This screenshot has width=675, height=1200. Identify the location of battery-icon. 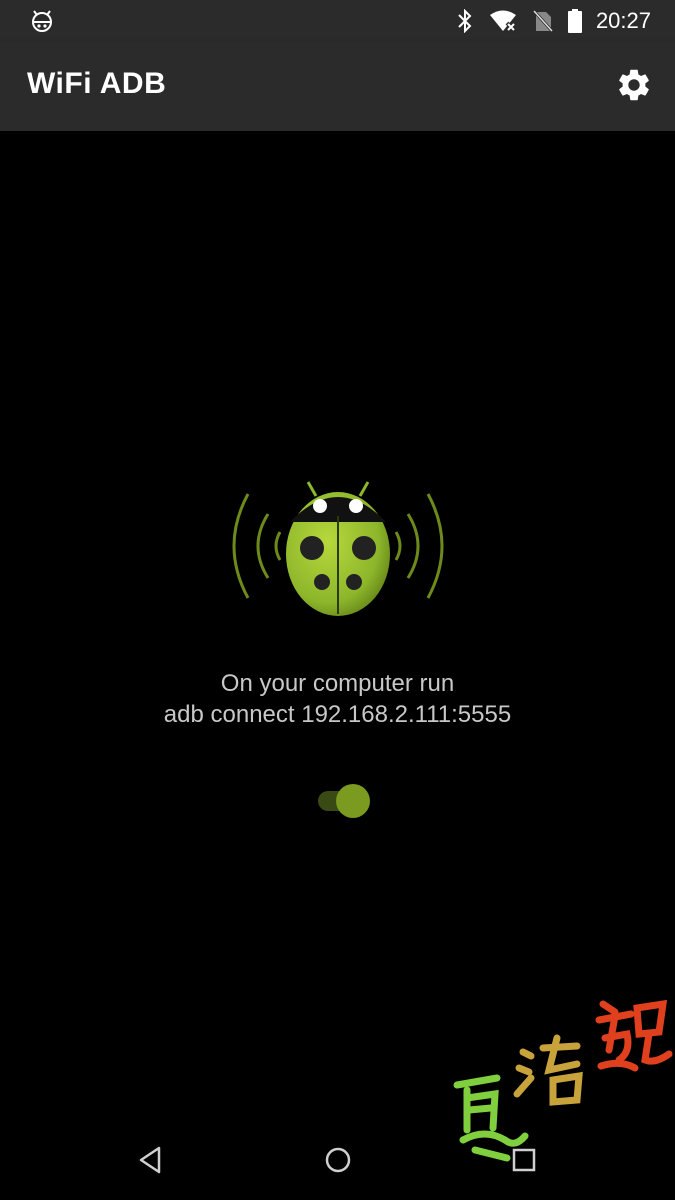
(574, 21).